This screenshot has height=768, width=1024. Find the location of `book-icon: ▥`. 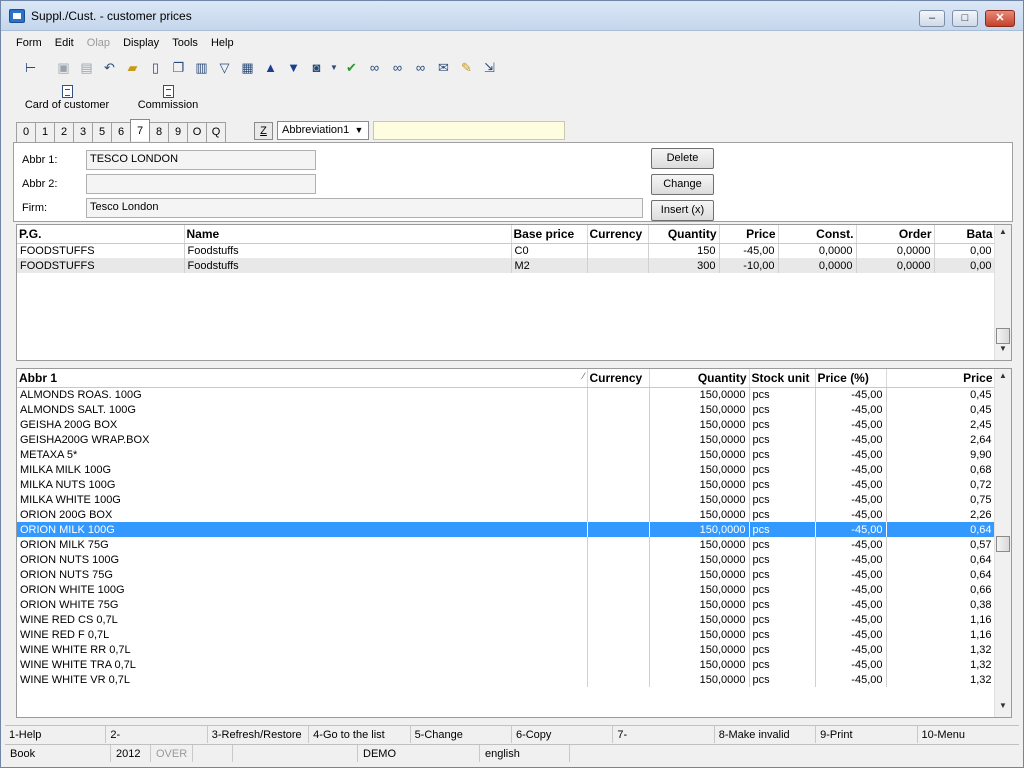

book-icon: ▥ is located at coordinates (201, 67).